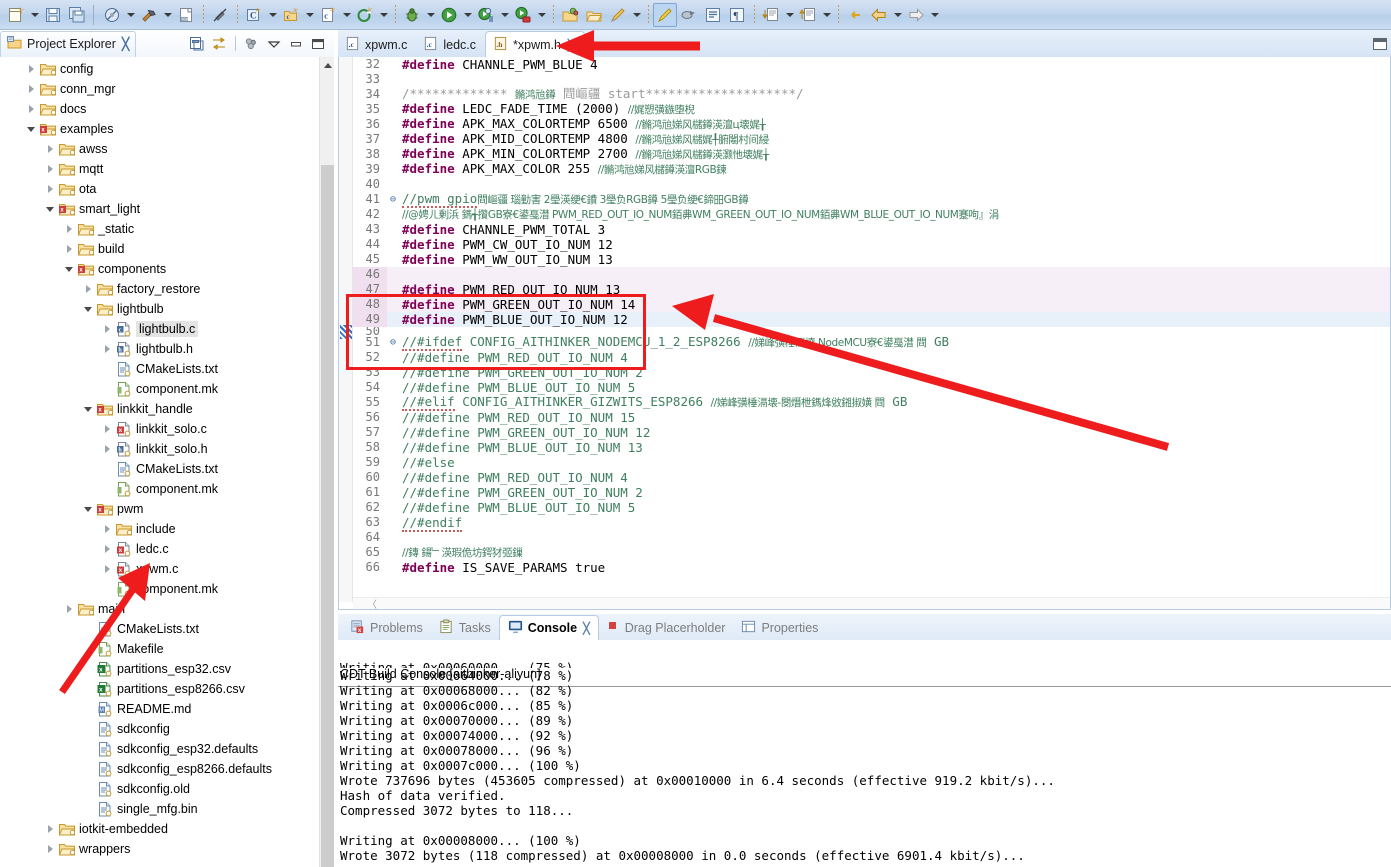 This screenshot has width=1391, height=867. I want to click on skip-breakpoints-dropdown-icon, so click(130, 15).